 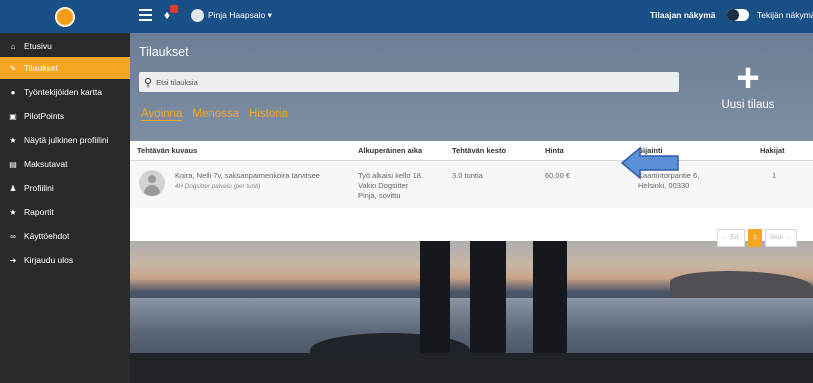 What do you see at coordinates (554, 150) in the screenshot?
I see `column-header: Hinta` at bounding box center [554, 150].